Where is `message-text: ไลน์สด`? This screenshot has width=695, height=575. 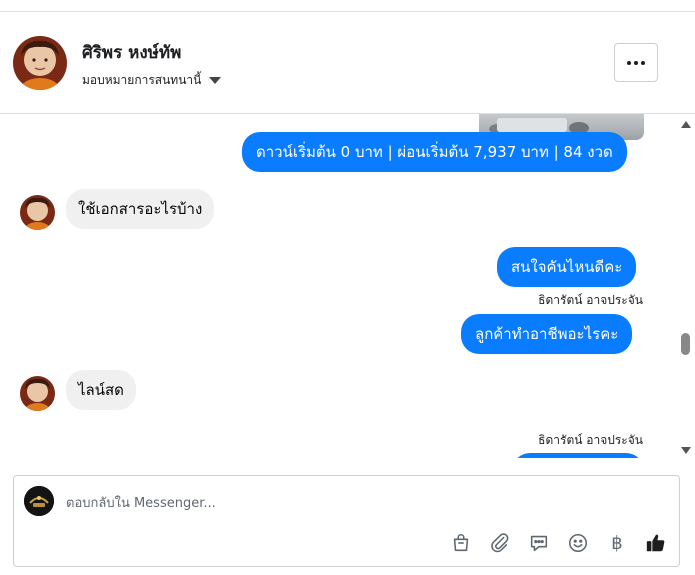 message-text: ไลน์สด is located at coordinates (101, 390).